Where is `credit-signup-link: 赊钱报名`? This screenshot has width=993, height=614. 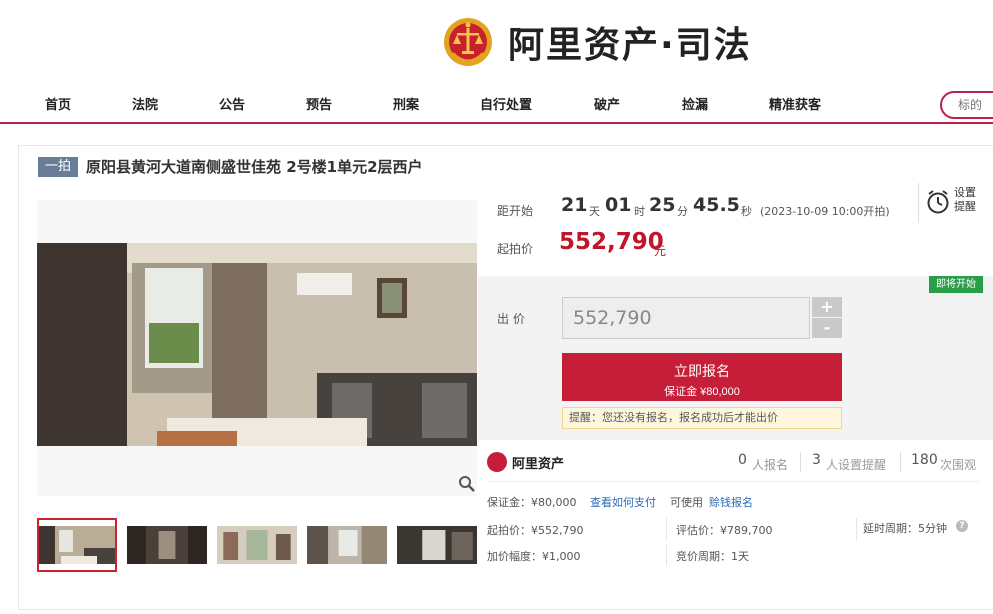 credit-signup-link: 赊钱报名 is located at coordinates (731, 502).